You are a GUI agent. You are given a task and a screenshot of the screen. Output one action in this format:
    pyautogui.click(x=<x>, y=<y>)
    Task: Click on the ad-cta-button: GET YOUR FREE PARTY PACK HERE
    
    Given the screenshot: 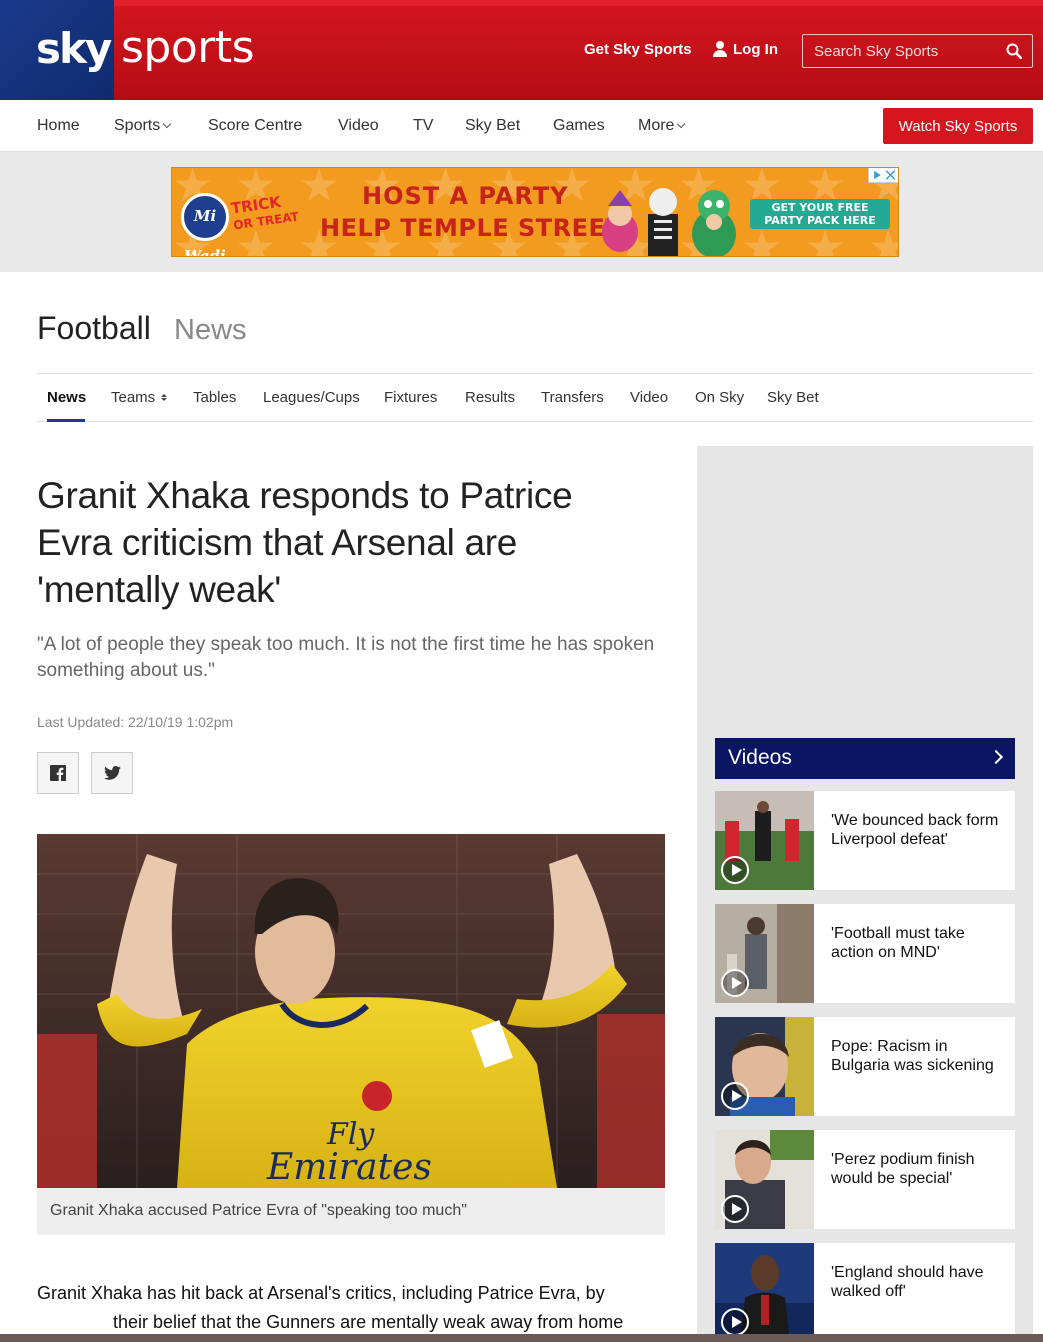 What is the action you would take?
    pyautogui.click(x=820, y=214)
    